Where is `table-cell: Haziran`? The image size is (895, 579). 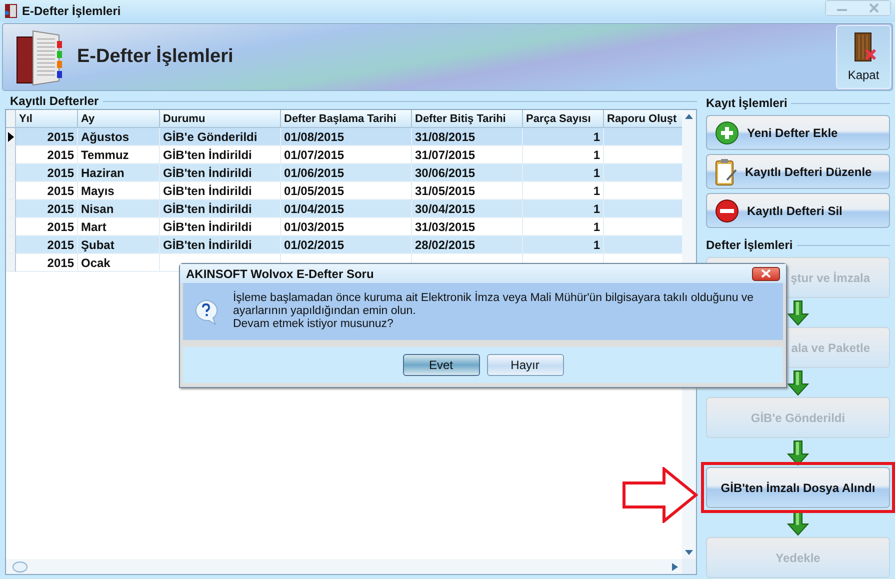
table-cell: Haziran is located at coordinates (119, 173).